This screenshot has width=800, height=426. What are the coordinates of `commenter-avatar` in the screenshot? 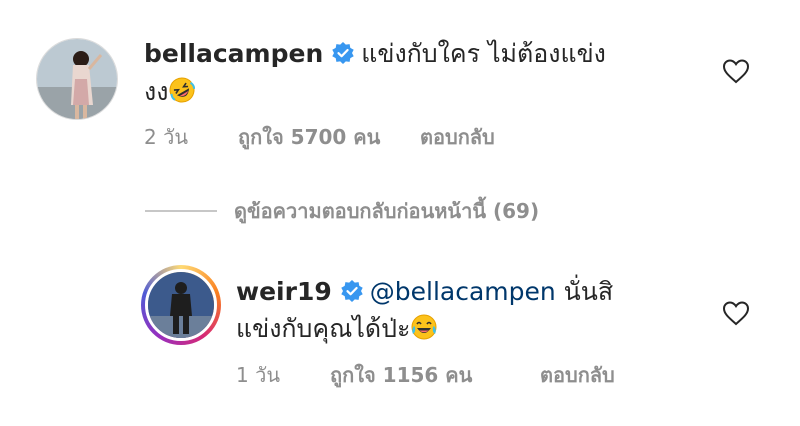 It's located at (77, 79).